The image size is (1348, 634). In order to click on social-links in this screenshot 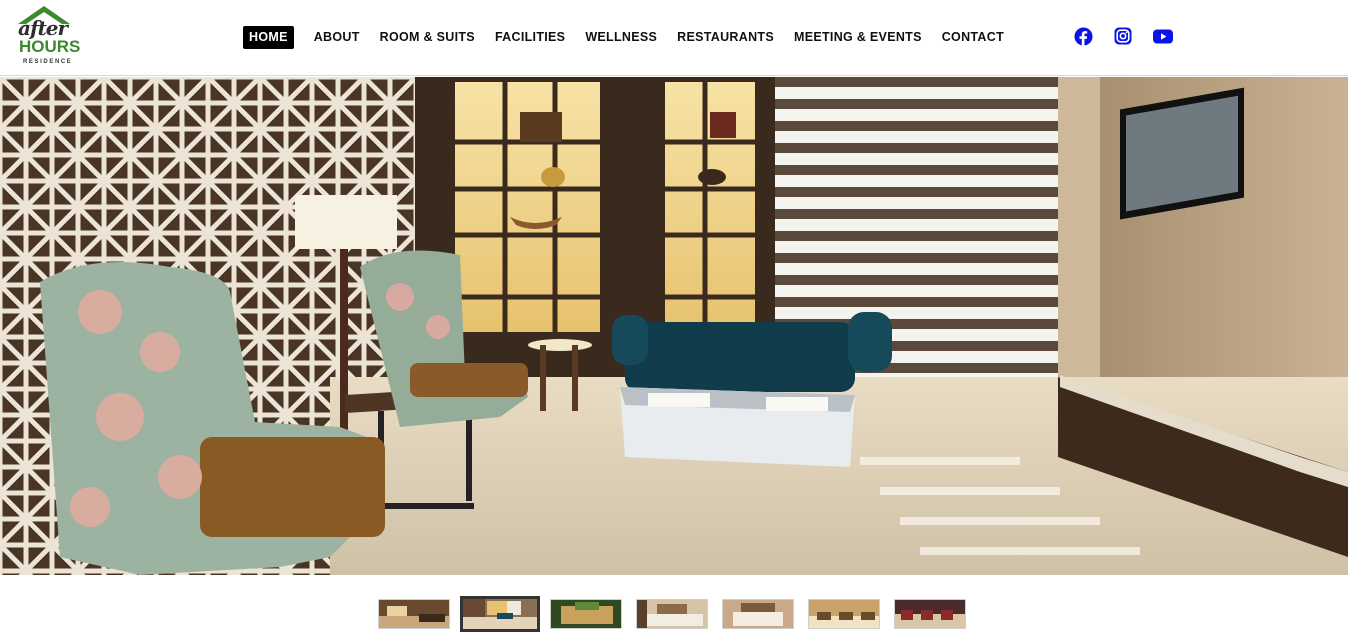, I will do `click(1133, 36)`.